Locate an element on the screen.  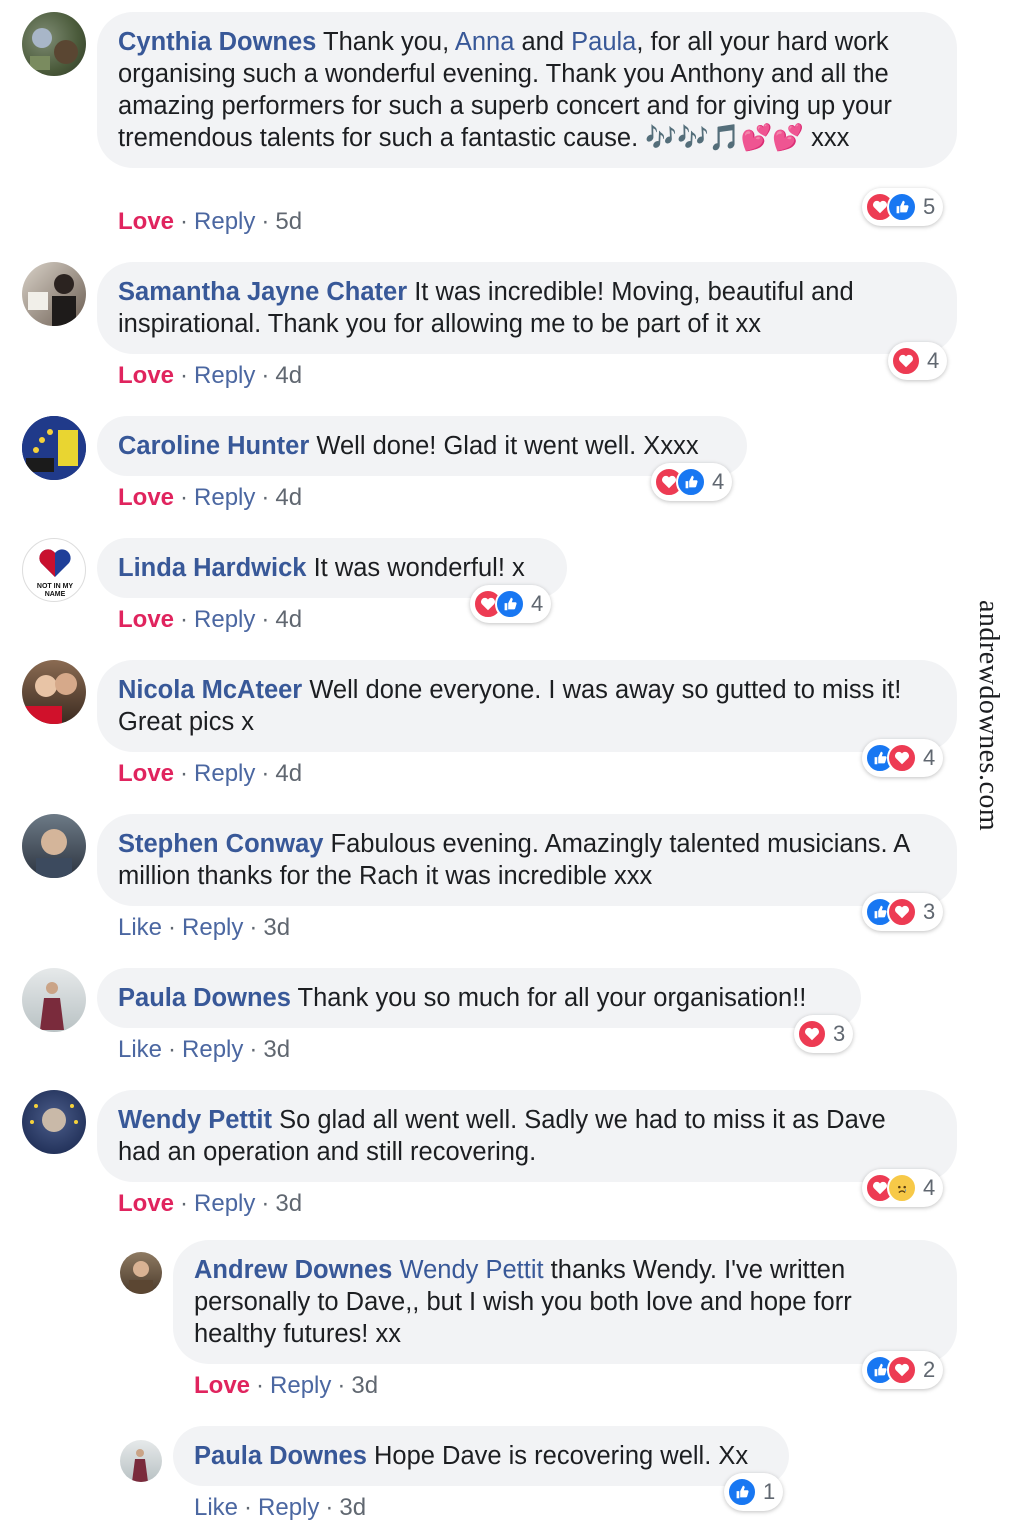
avatar-photo: NOT IN MYNAME is located at coordinates (55, 573).